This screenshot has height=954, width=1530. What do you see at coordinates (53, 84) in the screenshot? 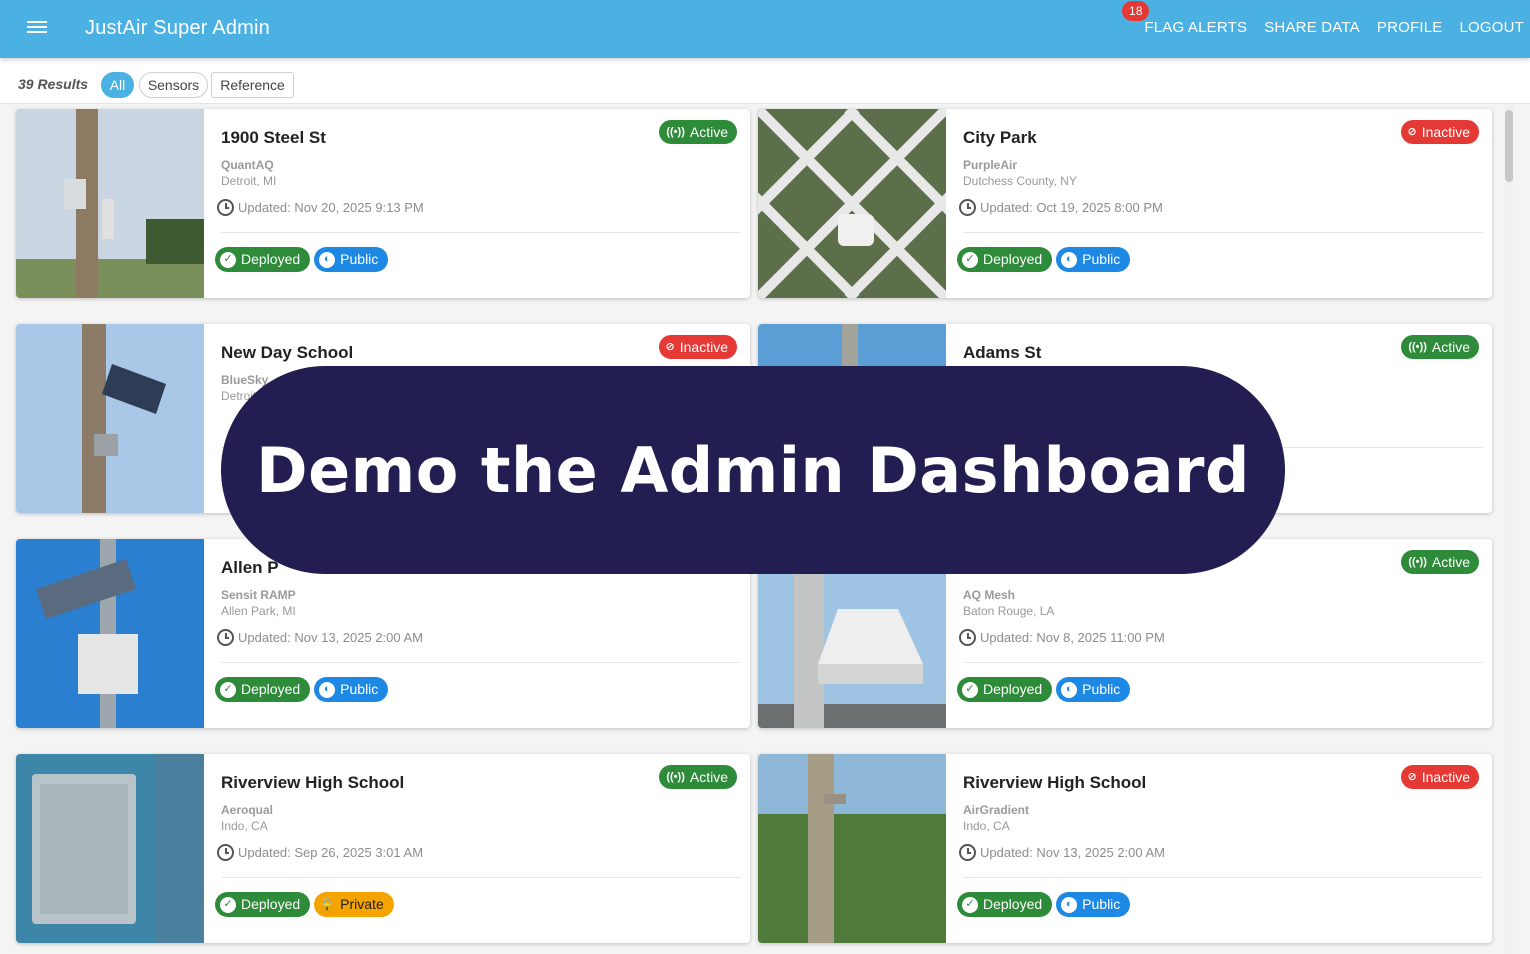
I see `results-count: 39 Results` at bounding box center [53, 84].